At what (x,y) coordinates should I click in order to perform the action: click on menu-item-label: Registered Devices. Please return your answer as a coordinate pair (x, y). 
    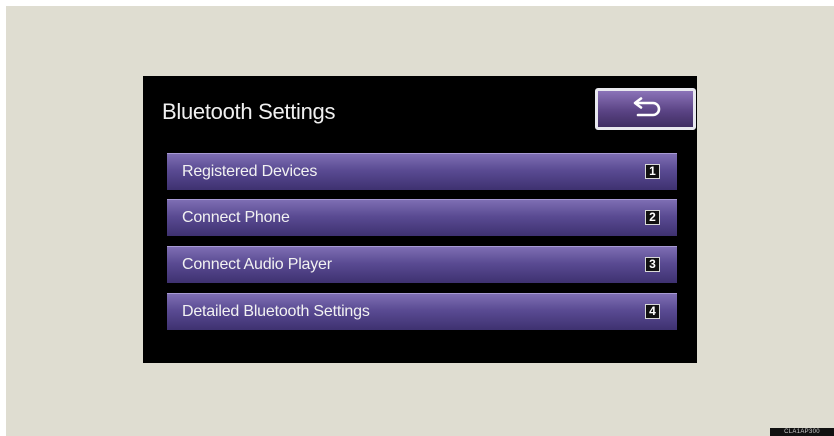
    Looking at the image, I should click on (250, 171).